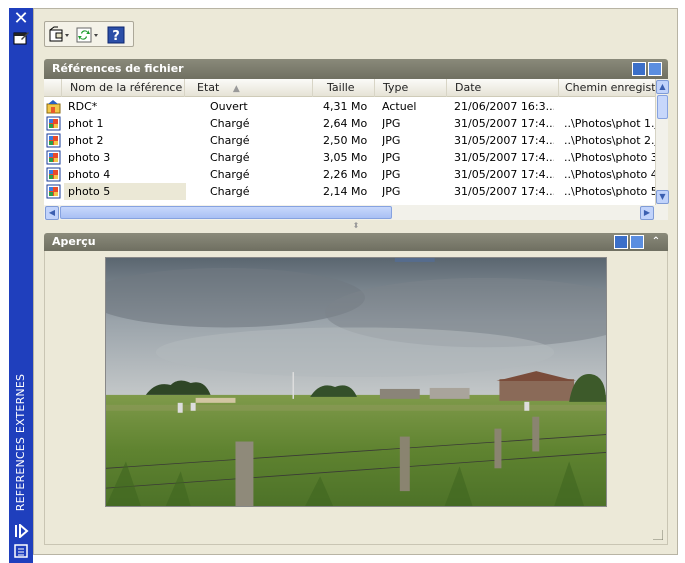  Describe the element at coordinates (345, 140) in the screenshot. I see `row-size: 2,50 Mo` at that location.